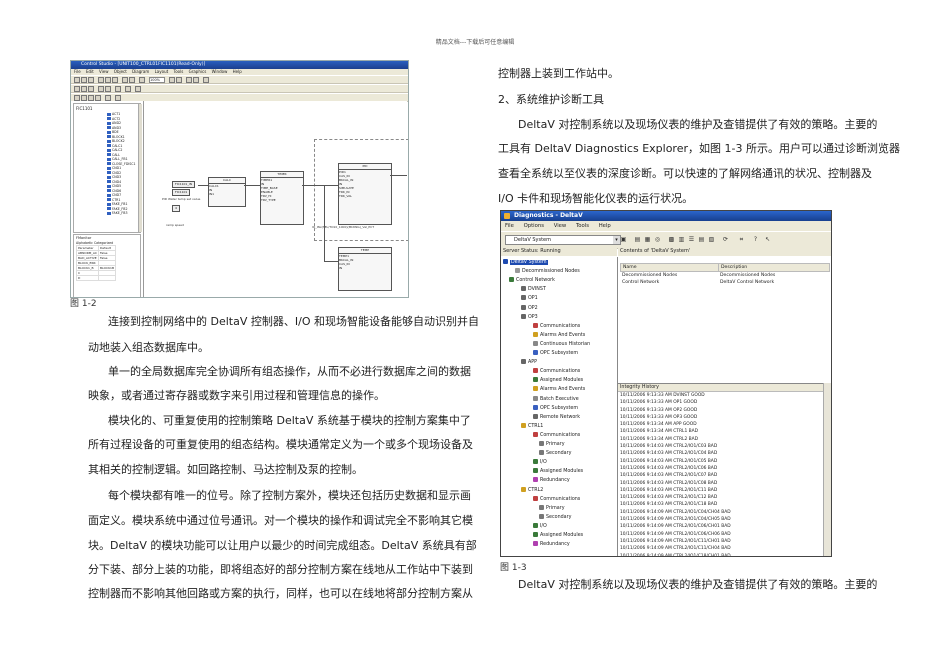 The image size is (950, 672). Describe the element at coordinates (532, 280) in the screenshot. I see `tree-item: Control Network` at that location.